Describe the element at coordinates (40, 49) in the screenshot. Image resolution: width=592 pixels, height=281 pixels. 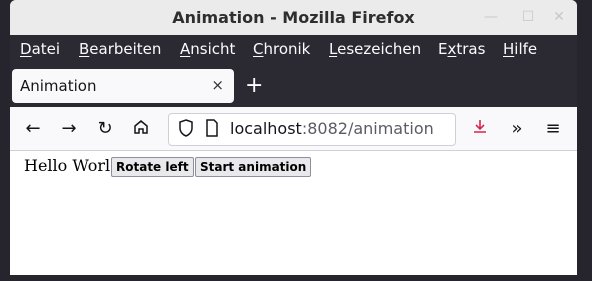
I see `menu-datei: Datei` at that location.